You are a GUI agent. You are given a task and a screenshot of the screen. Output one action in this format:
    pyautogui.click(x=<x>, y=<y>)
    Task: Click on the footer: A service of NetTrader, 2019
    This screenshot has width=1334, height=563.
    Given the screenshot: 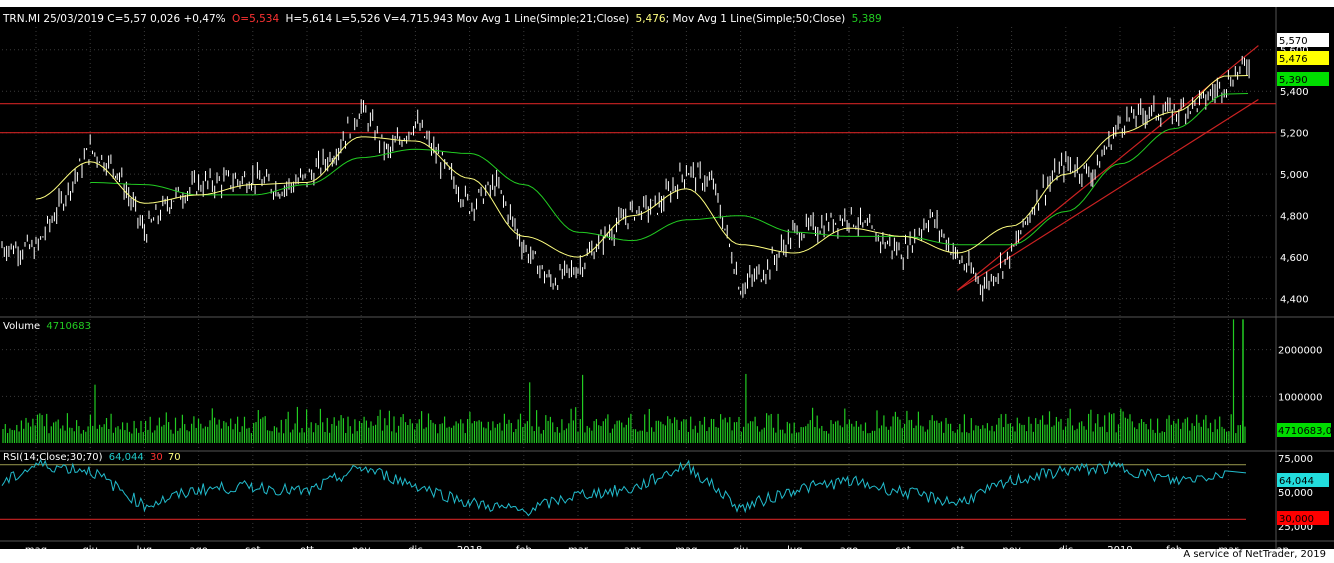 What is the action you would take?
    pyautogui.click(x=667, y=556)
    